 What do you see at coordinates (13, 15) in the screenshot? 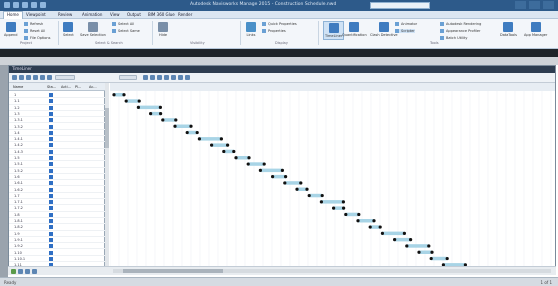
I see `tab-home: Home` at bounding box center [13, 15].